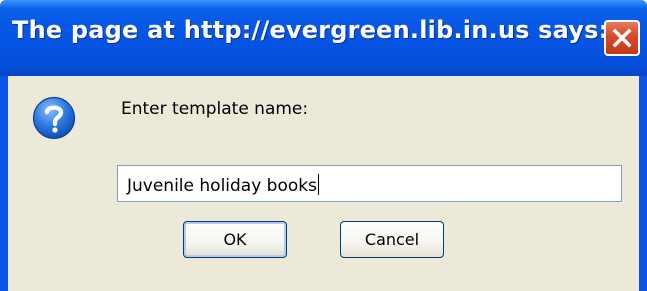 This screenshot has height=291, width=647. What do you see at coordinates (235, 239) in the screenshot?
I see `ok-button: OK` at bounding box center [235, 239].